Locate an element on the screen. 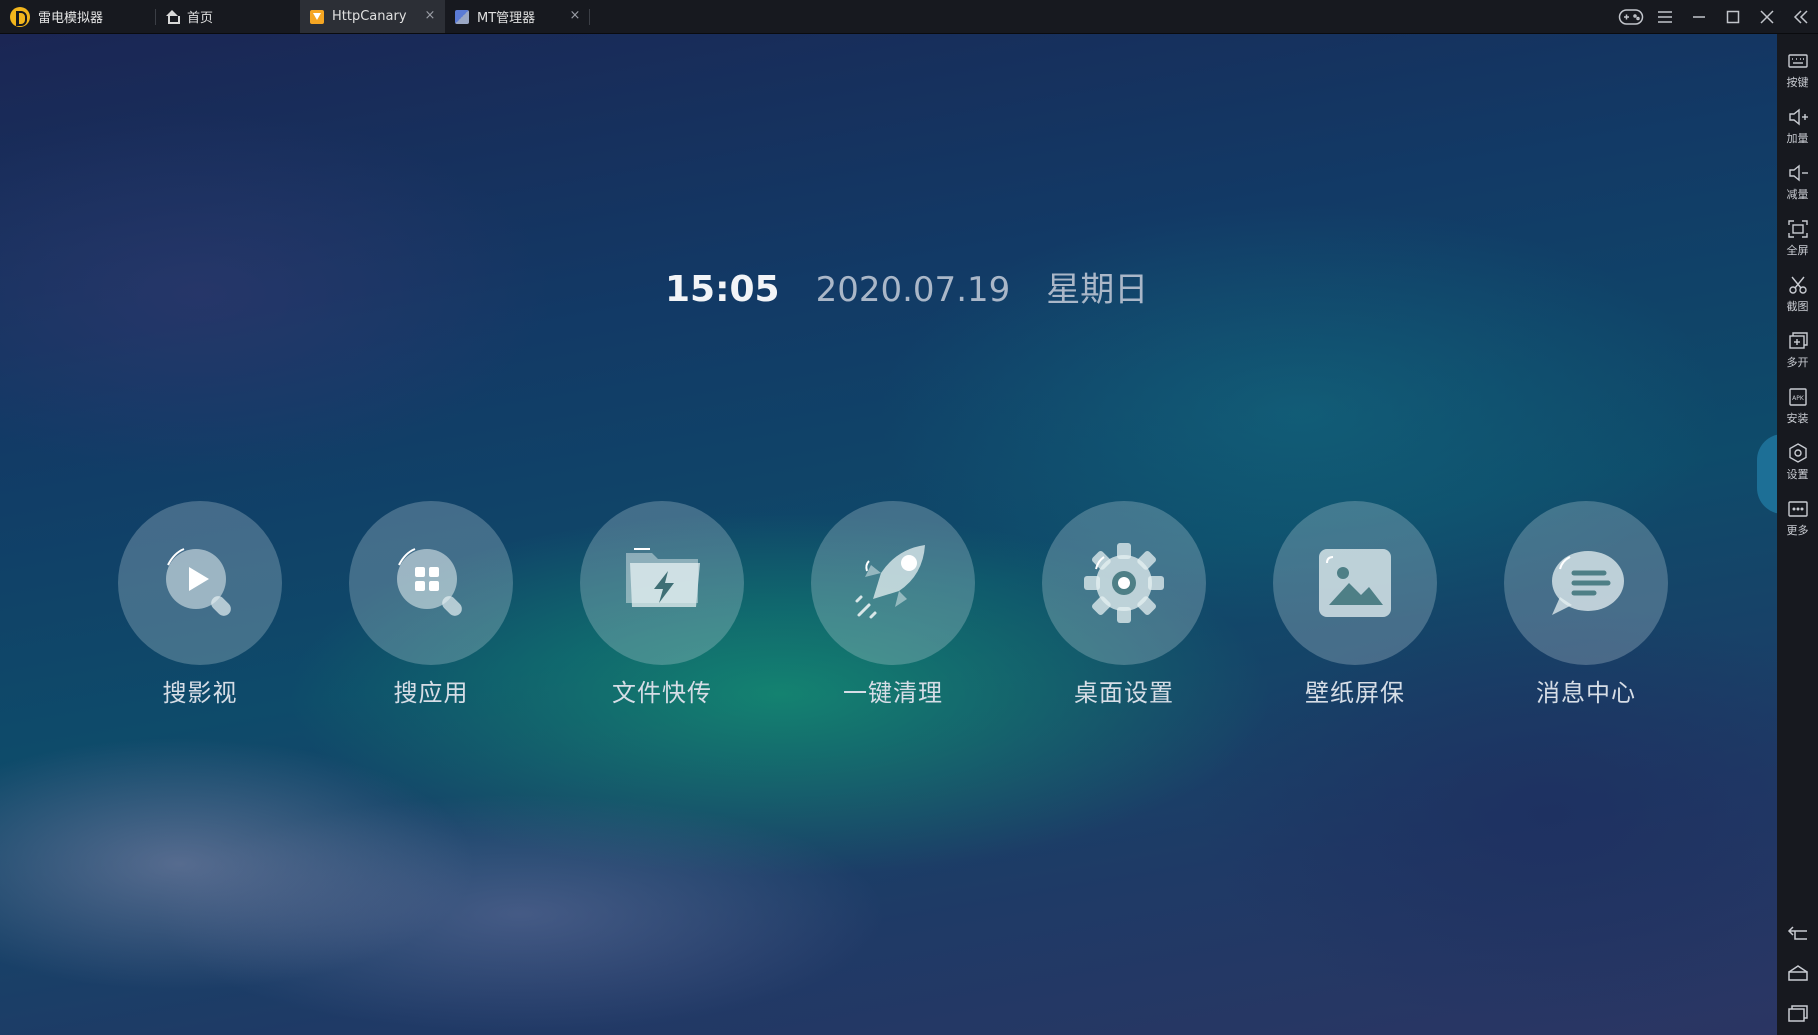 The width and height of the screenshot is (1818, 1035). tab-httpcanary: HttpCanary × is located at coordinates (372, 16).